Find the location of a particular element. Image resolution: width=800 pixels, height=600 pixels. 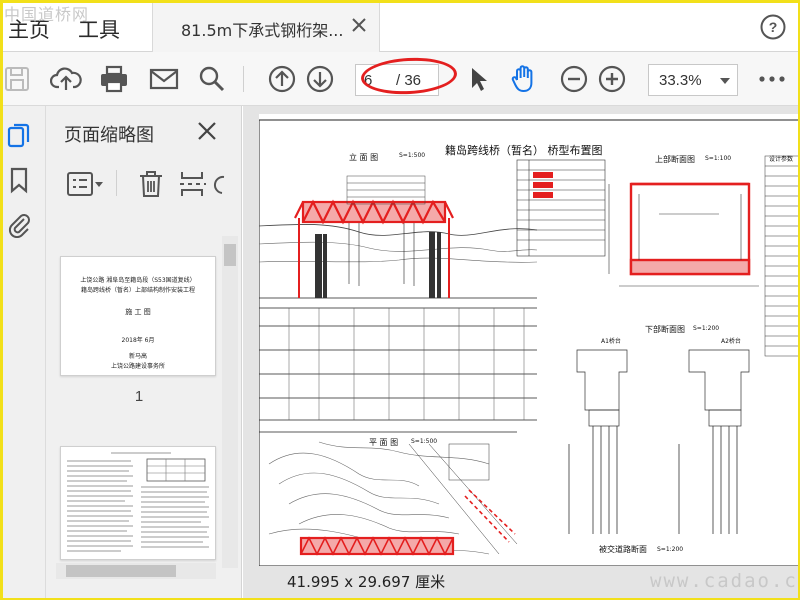

mail-icon is located at coordinates (164, 79).